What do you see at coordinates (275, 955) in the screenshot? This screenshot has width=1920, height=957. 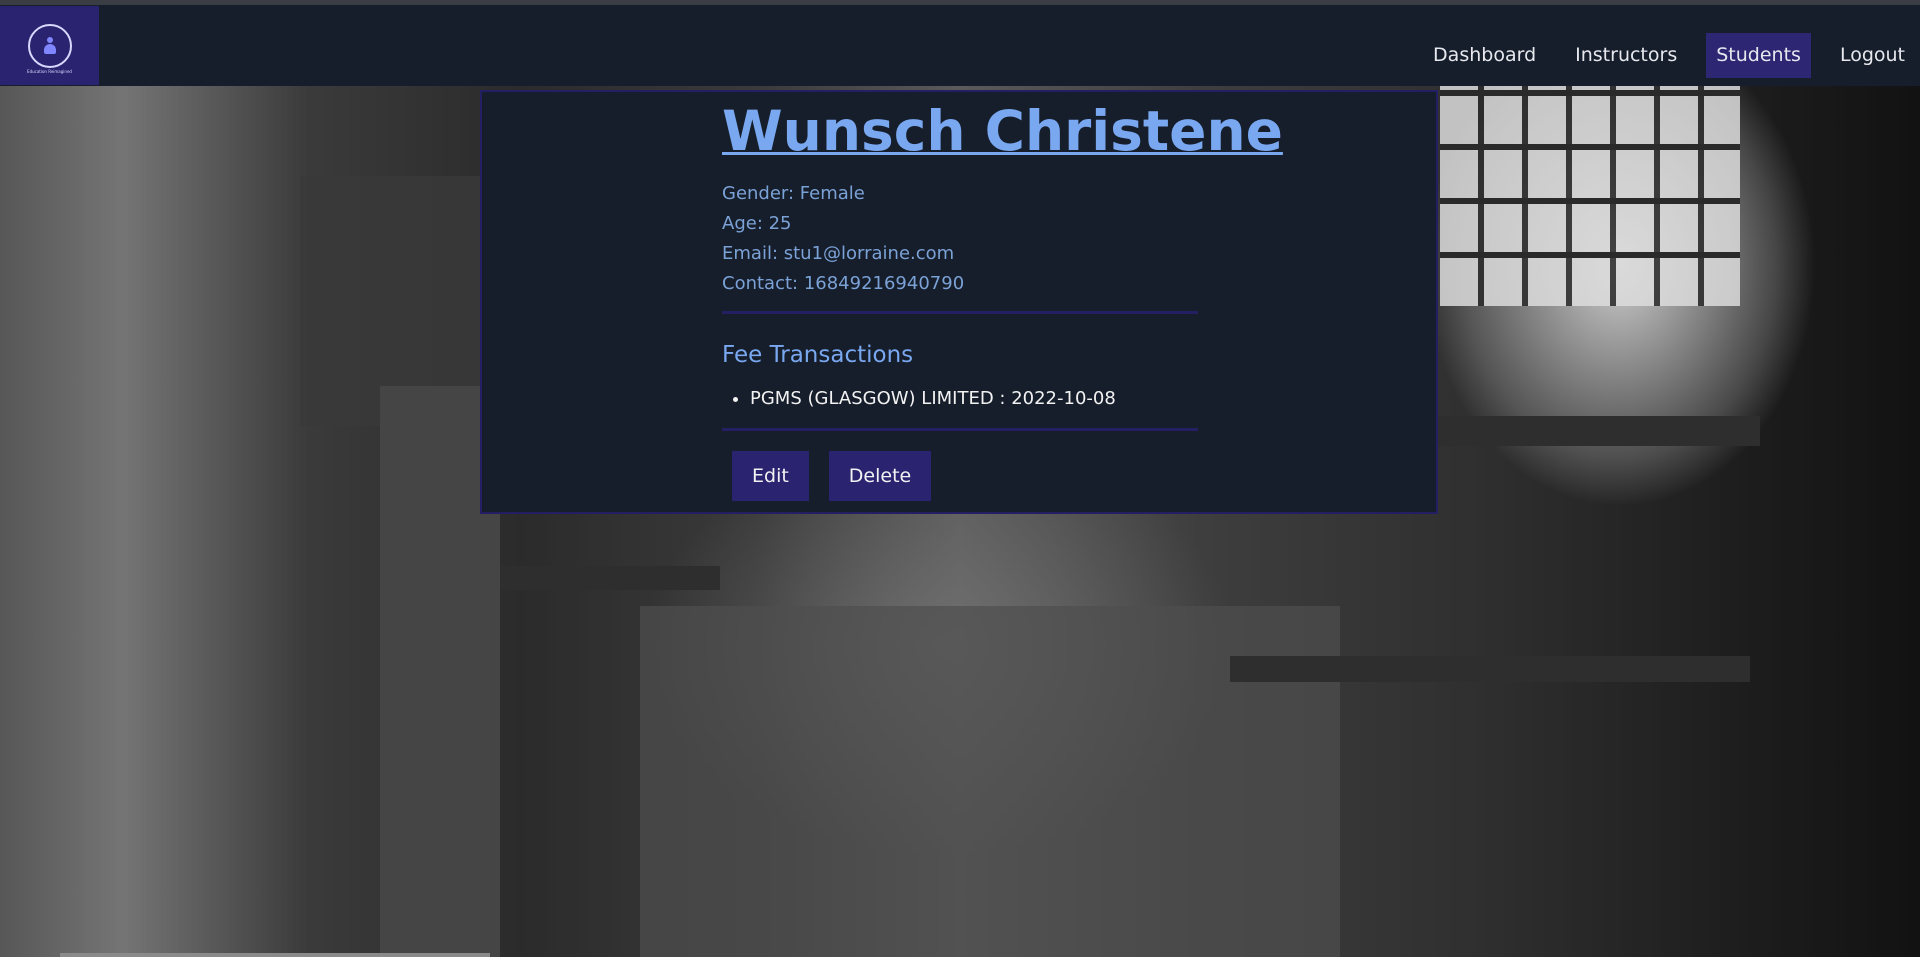 I see `horizontal-scrollbar` at bounding box center [275, 955].